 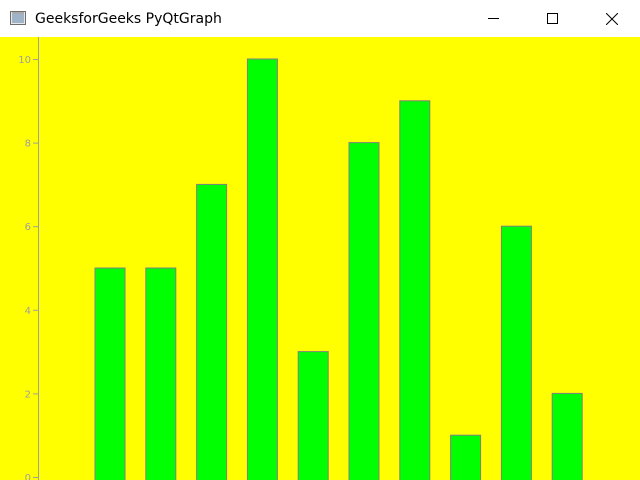 What do you see at coordinates (24, 60) in the screenshot?
I see `y-tick-label: 10` at bounding box center [24, 60].